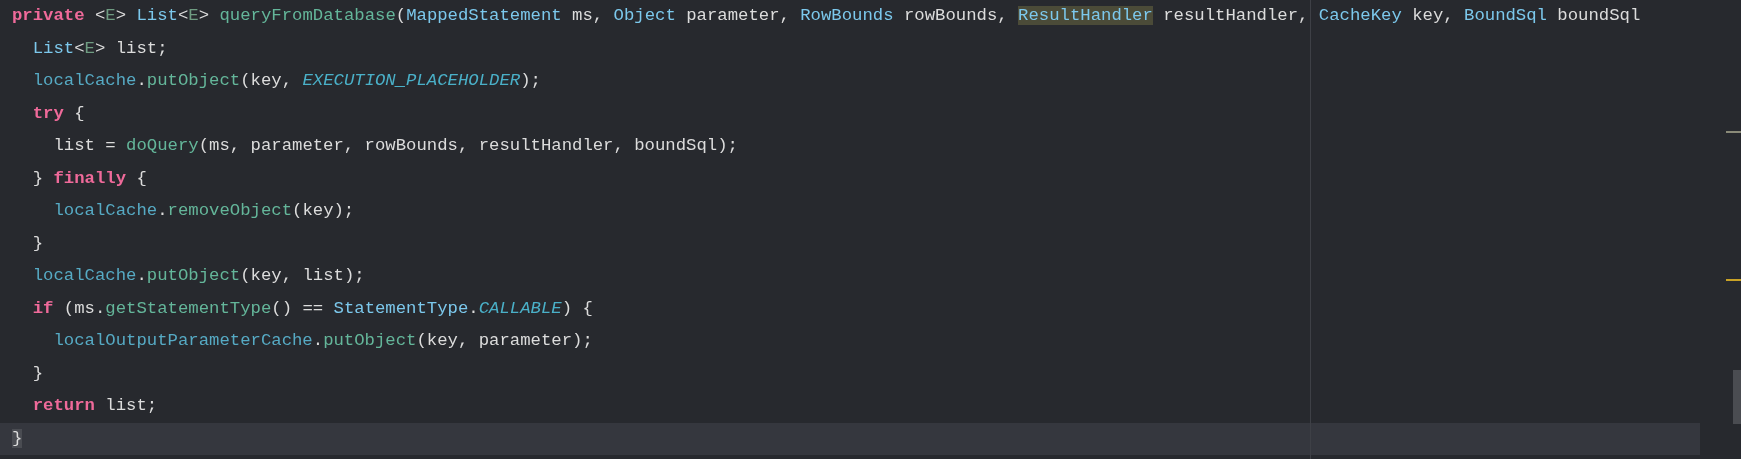 This screenshot has height=459, width=1741. I want to click on code-line: localCache.putObject(key, EXECUTION_PLACEHOLDER);, so click(286, 81).